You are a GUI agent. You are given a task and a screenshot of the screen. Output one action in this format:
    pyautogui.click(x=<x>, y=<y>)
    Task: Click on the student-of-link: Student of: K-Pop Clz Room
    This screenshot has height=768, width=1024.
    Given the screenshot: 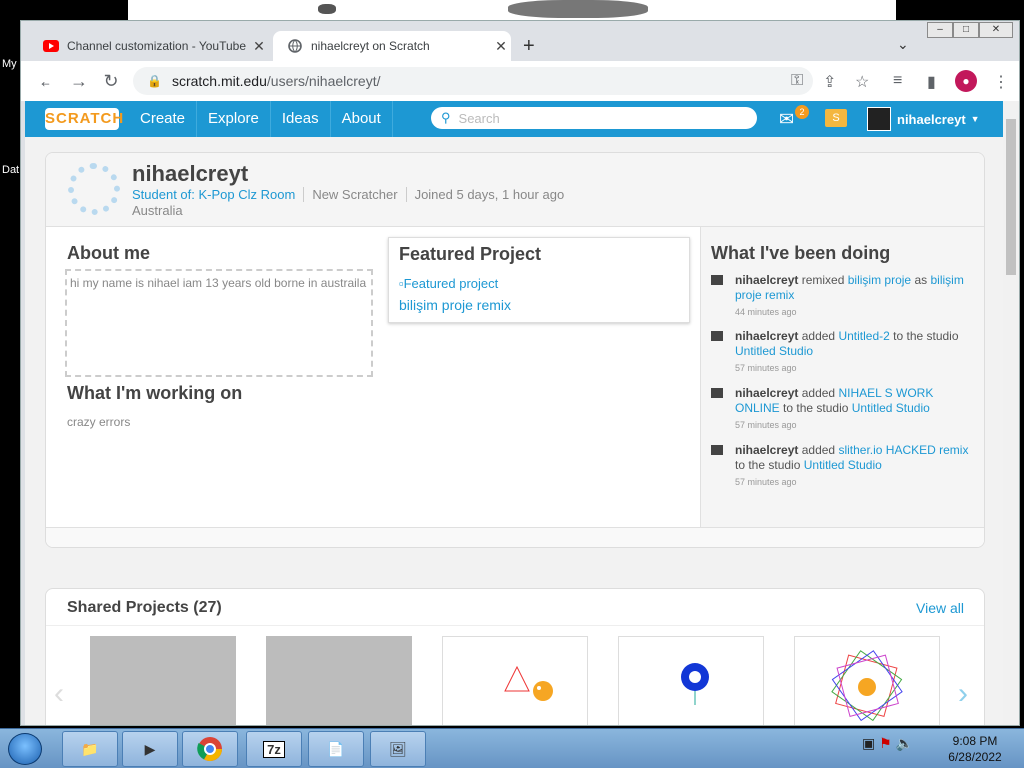 What is the action you would take?
    pyautogui.click(x=213, y=194)
    